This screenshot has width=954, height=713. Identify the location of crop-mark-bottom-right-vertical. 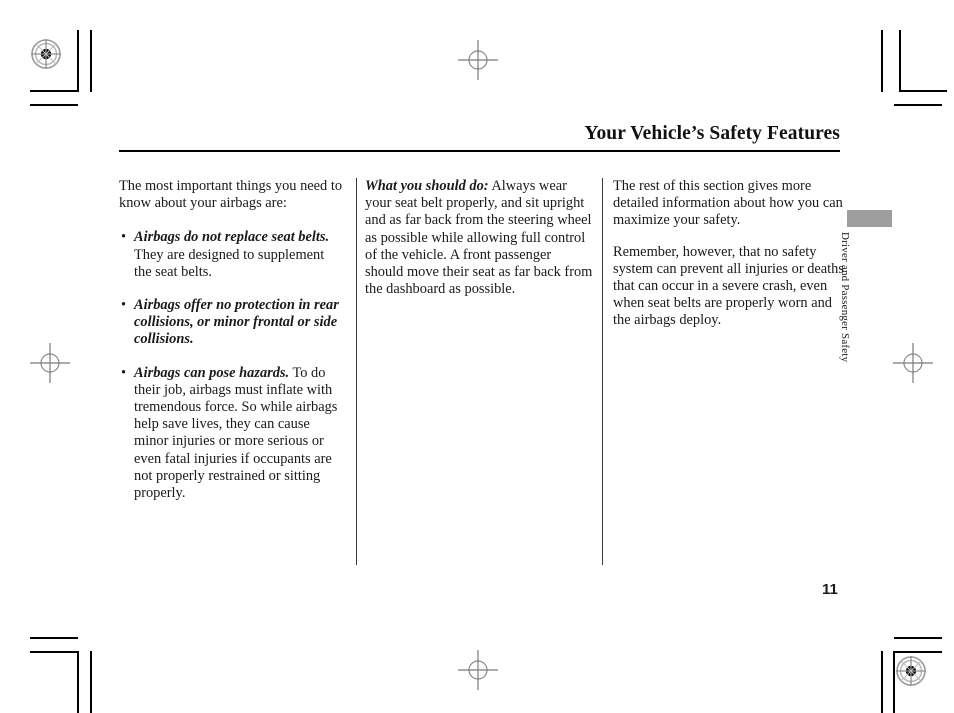
(894, 682).